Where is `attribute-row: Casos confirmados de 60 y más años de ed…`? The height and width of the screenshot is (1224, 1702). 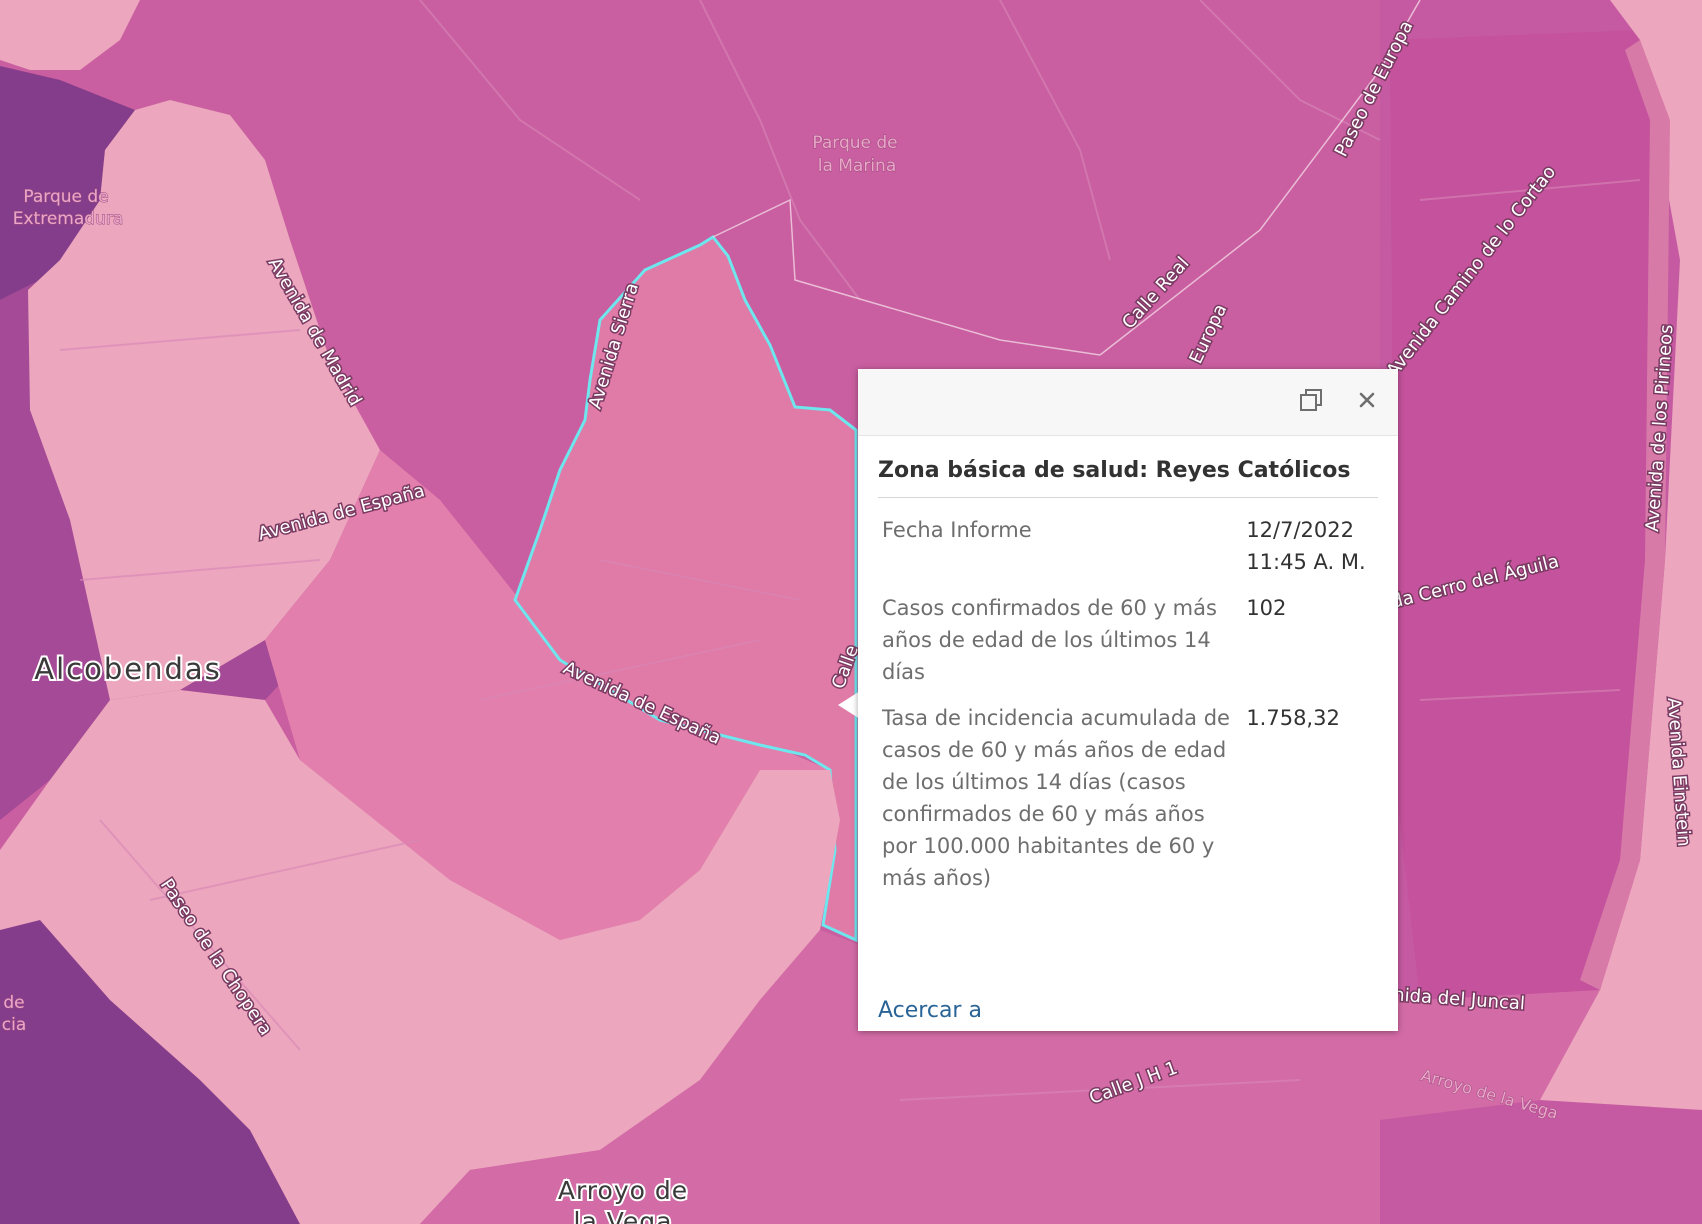 attribute-row: Casos confirmados de 60 y más años de ed… is located at coordinates (1128, 643).